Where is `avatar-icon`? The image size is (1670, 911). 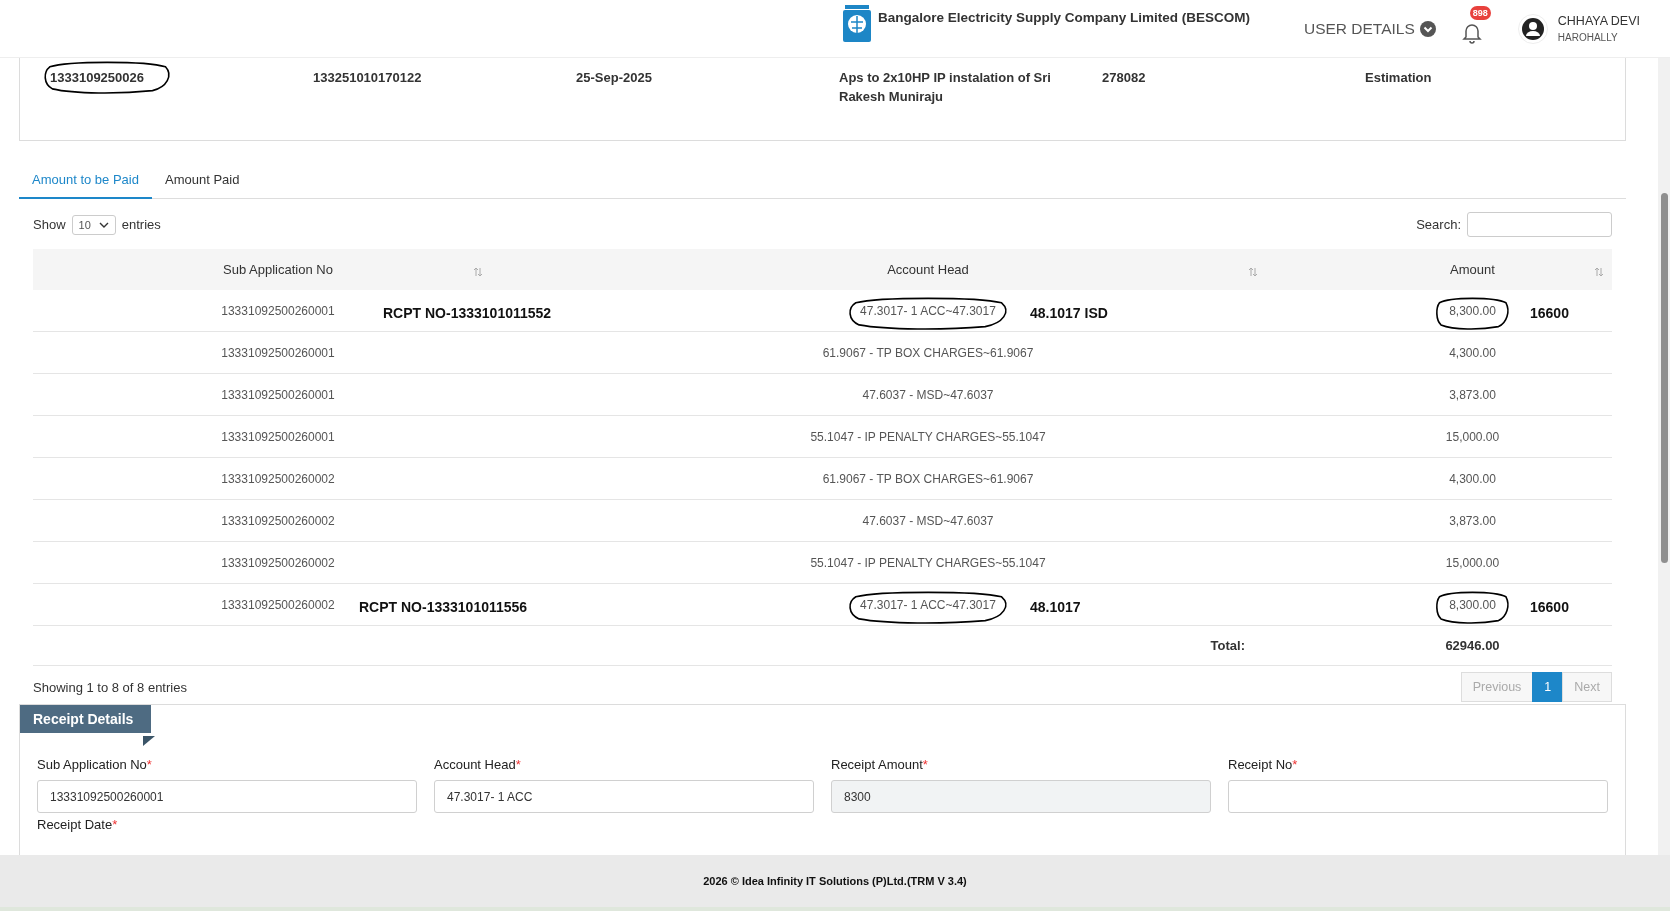
avatar-icon is located at coordinates (1532, 28).